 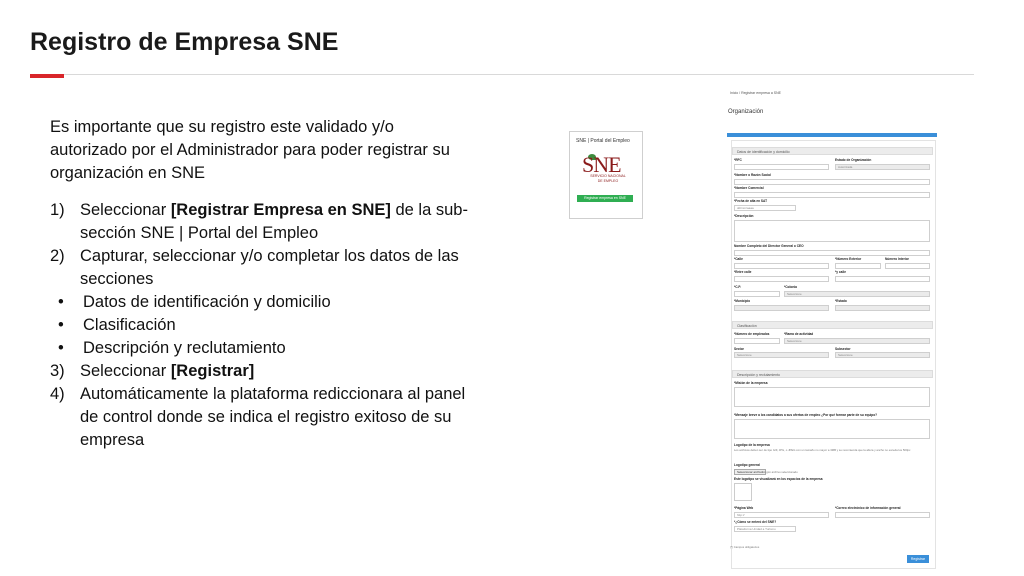 What do you see at coordinates (603, 141) in the screenshot?
I see `card-title: SNE | Portal del Empleo` at bounding box center [603, 141].